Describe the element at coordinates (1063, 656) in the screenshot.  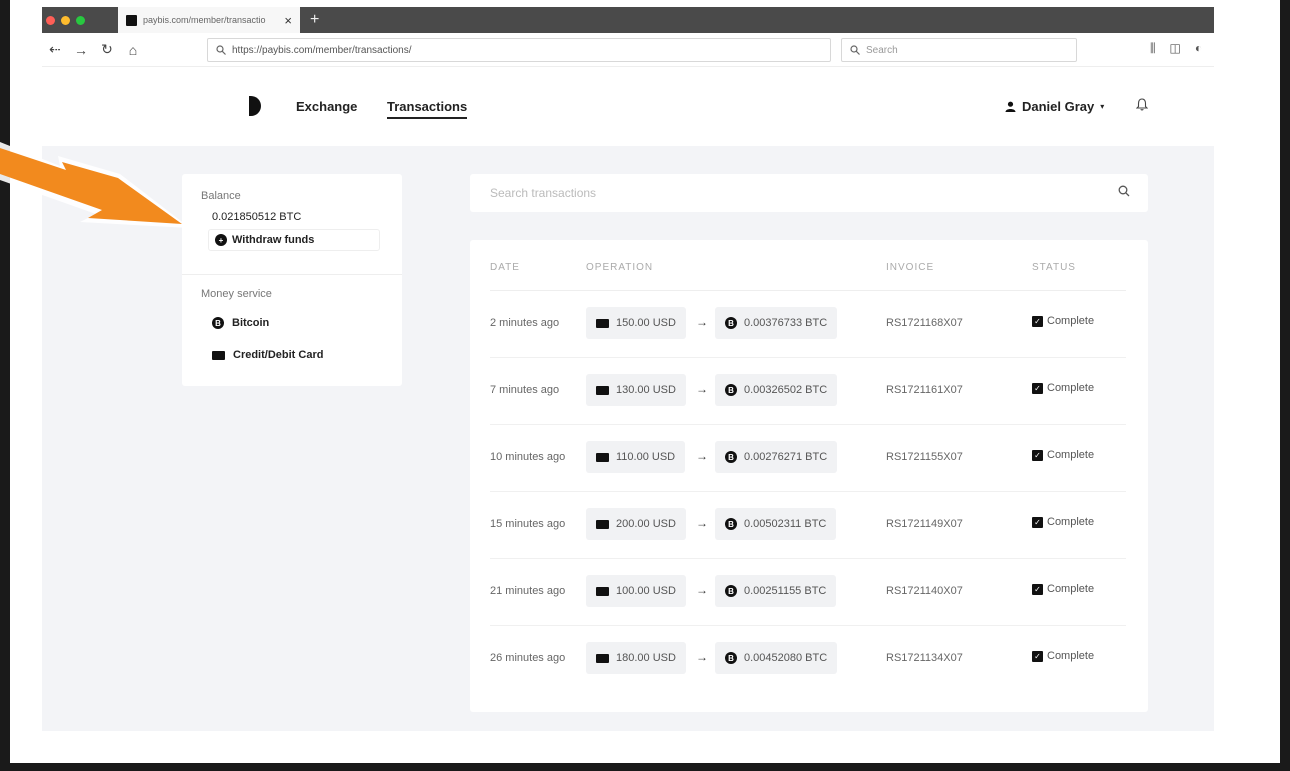
I see `status-badge: ✓ Complete` at that location.